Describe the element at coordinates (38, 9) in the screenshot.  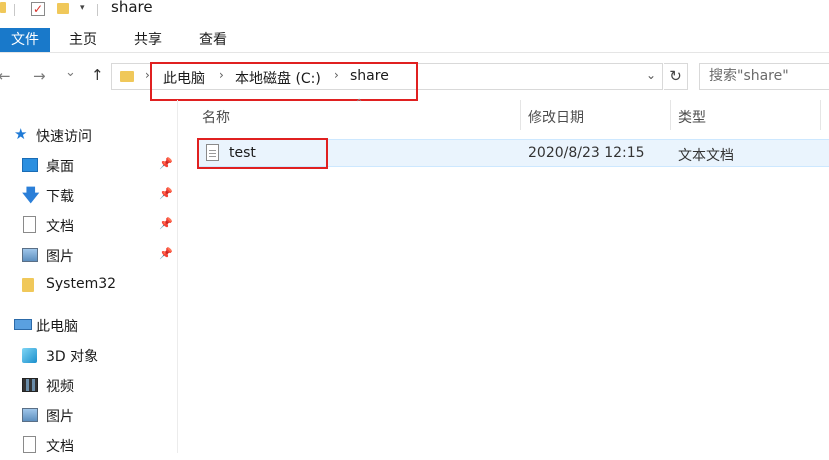
I see `properties-icon: ✓` at that location.